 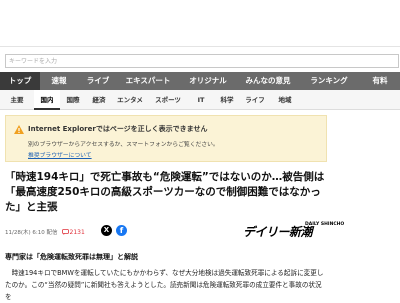 I want to click on share-x-icon: X, so click(x=106, y=230).